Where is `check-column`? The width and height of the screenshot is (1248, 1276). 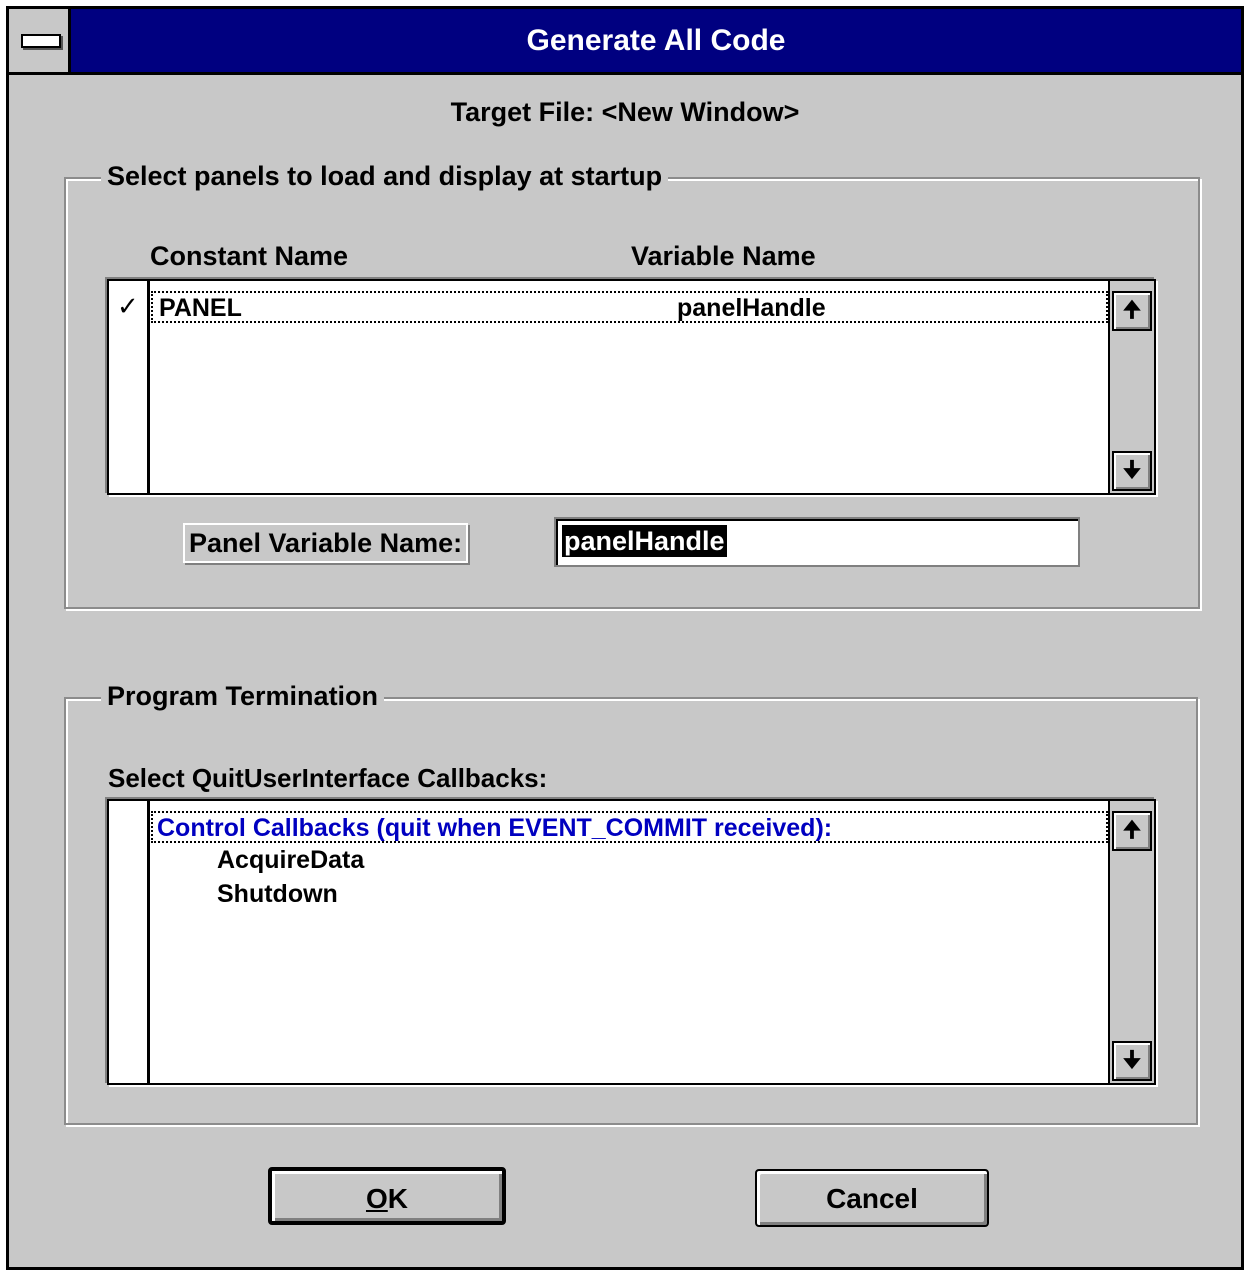
check-column is located at coordinates (129, 942).